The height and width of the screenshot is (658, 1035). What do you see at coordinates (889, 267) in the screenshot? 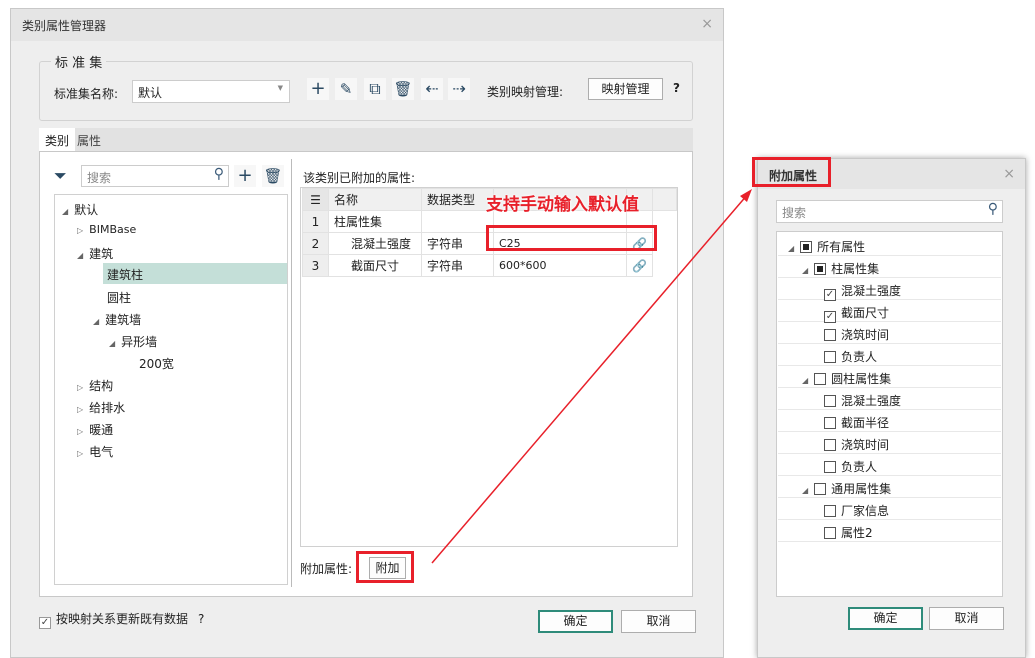
I see `check-item: ◢ 柱属性集` at bounding box center [889, 267].